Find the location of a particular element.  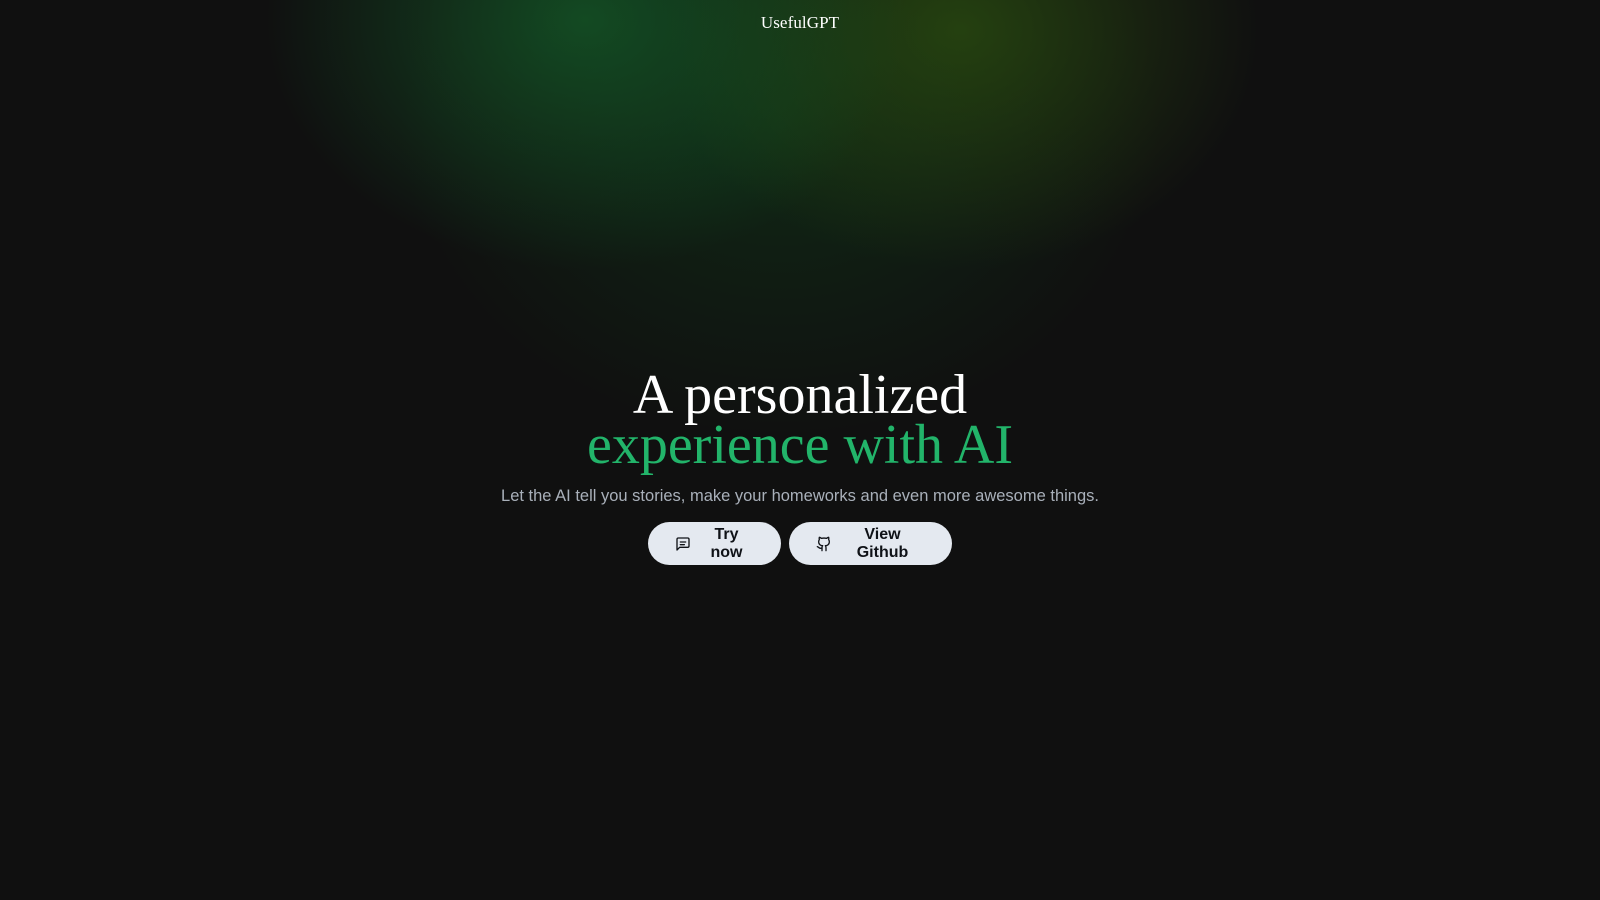

view-github-button: View Github is located at coordinates (870, 543).